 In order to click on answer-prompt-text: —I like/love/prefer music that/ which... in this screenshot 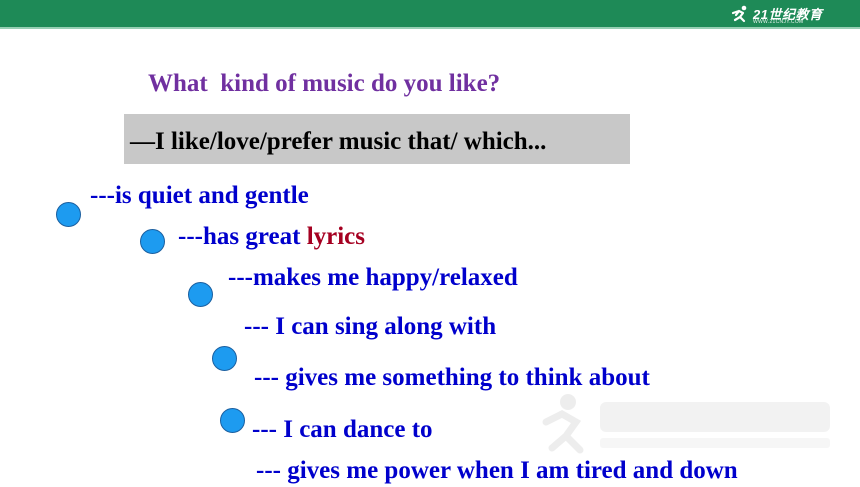, I will do `click(338, 141)`.